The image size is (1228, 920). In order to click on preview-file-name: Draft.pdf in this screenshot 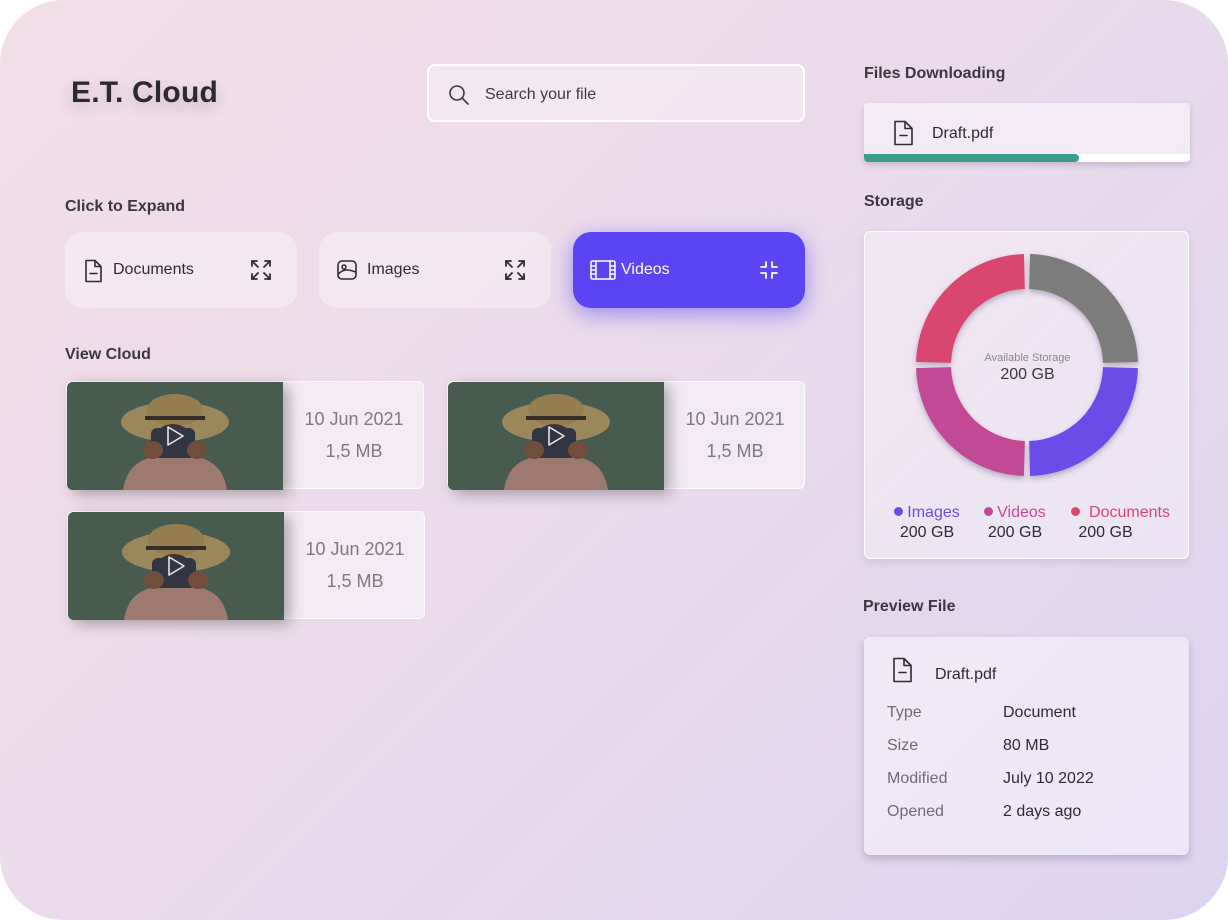, I will do `click(966, 674)`.